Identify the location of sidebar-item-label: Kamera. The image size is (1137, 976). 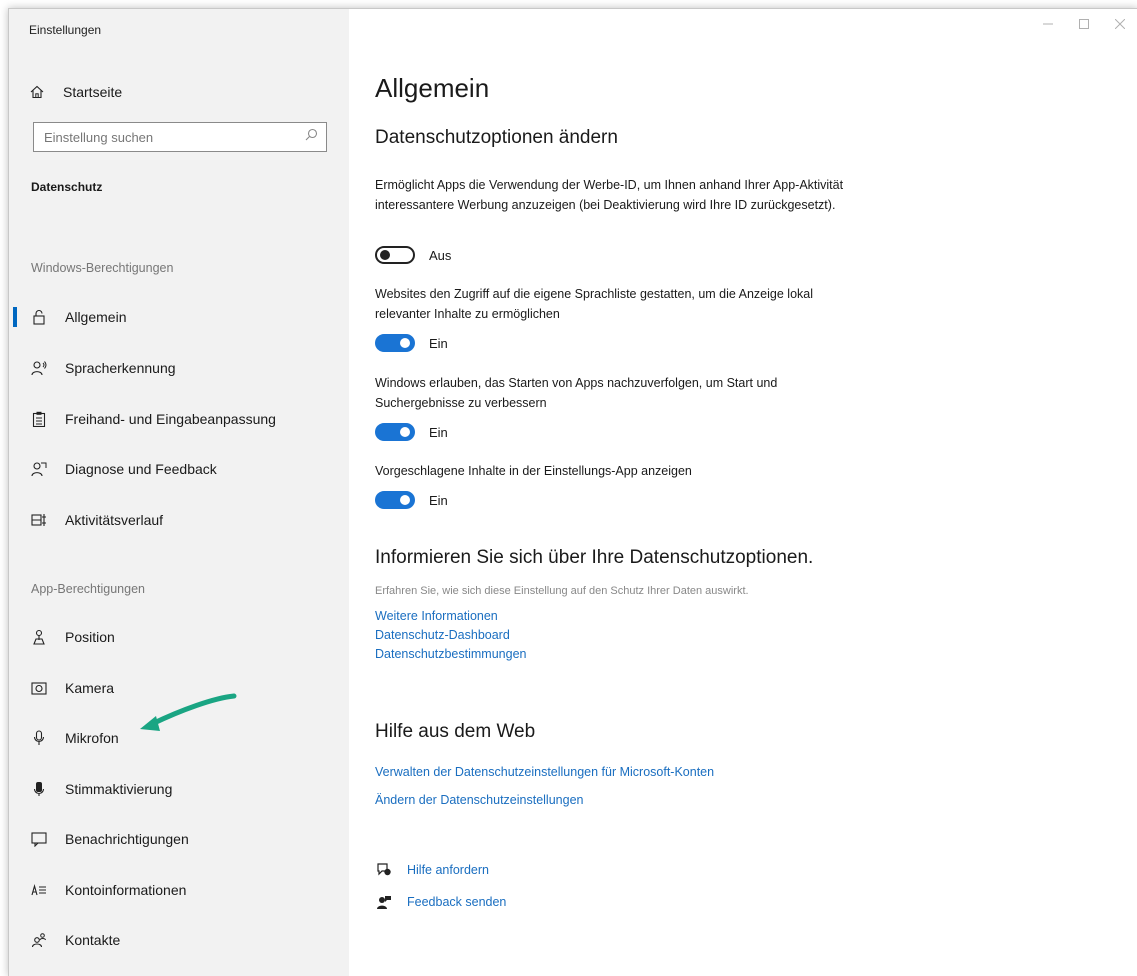
(90, 688).